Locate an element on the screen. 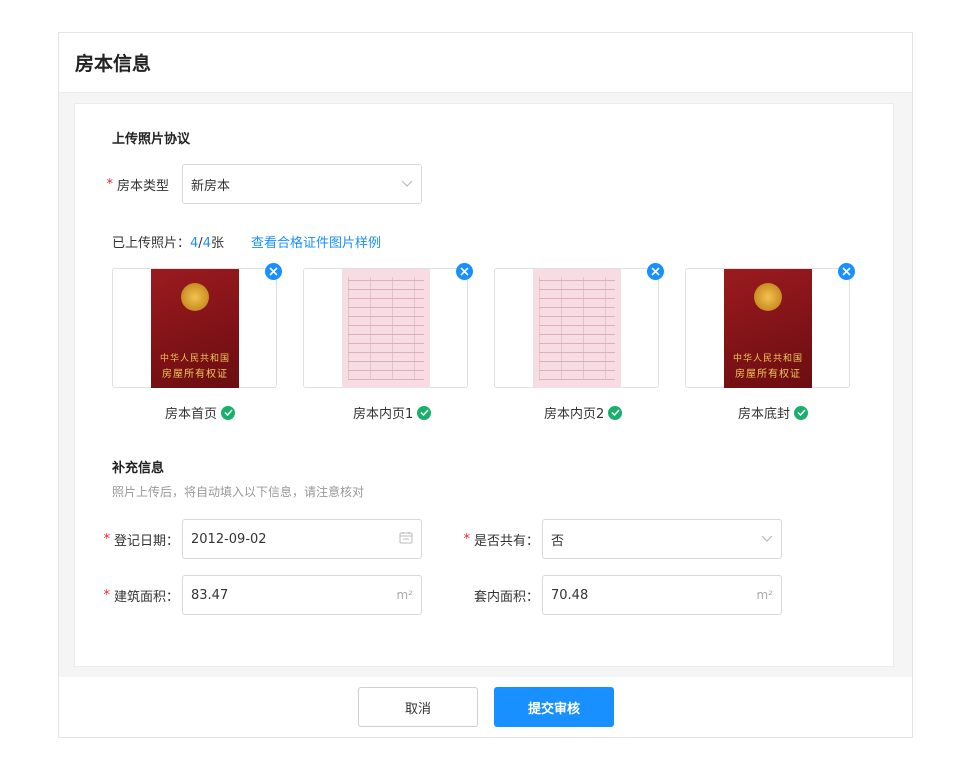 The image size is (970, 770). photo-caption: 房本底封 is located at coordinates (773, 412).